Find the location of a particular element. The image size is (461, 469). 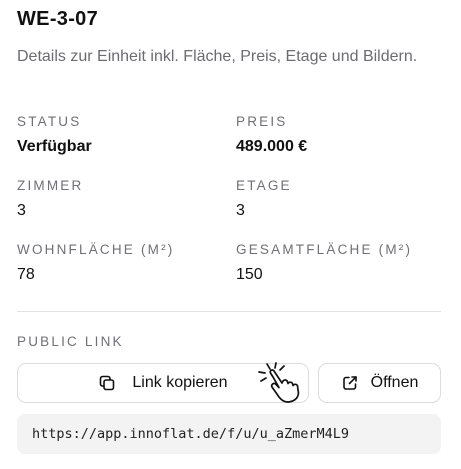

rooms-label: ZIMMER is located at coordinates (50, 185).